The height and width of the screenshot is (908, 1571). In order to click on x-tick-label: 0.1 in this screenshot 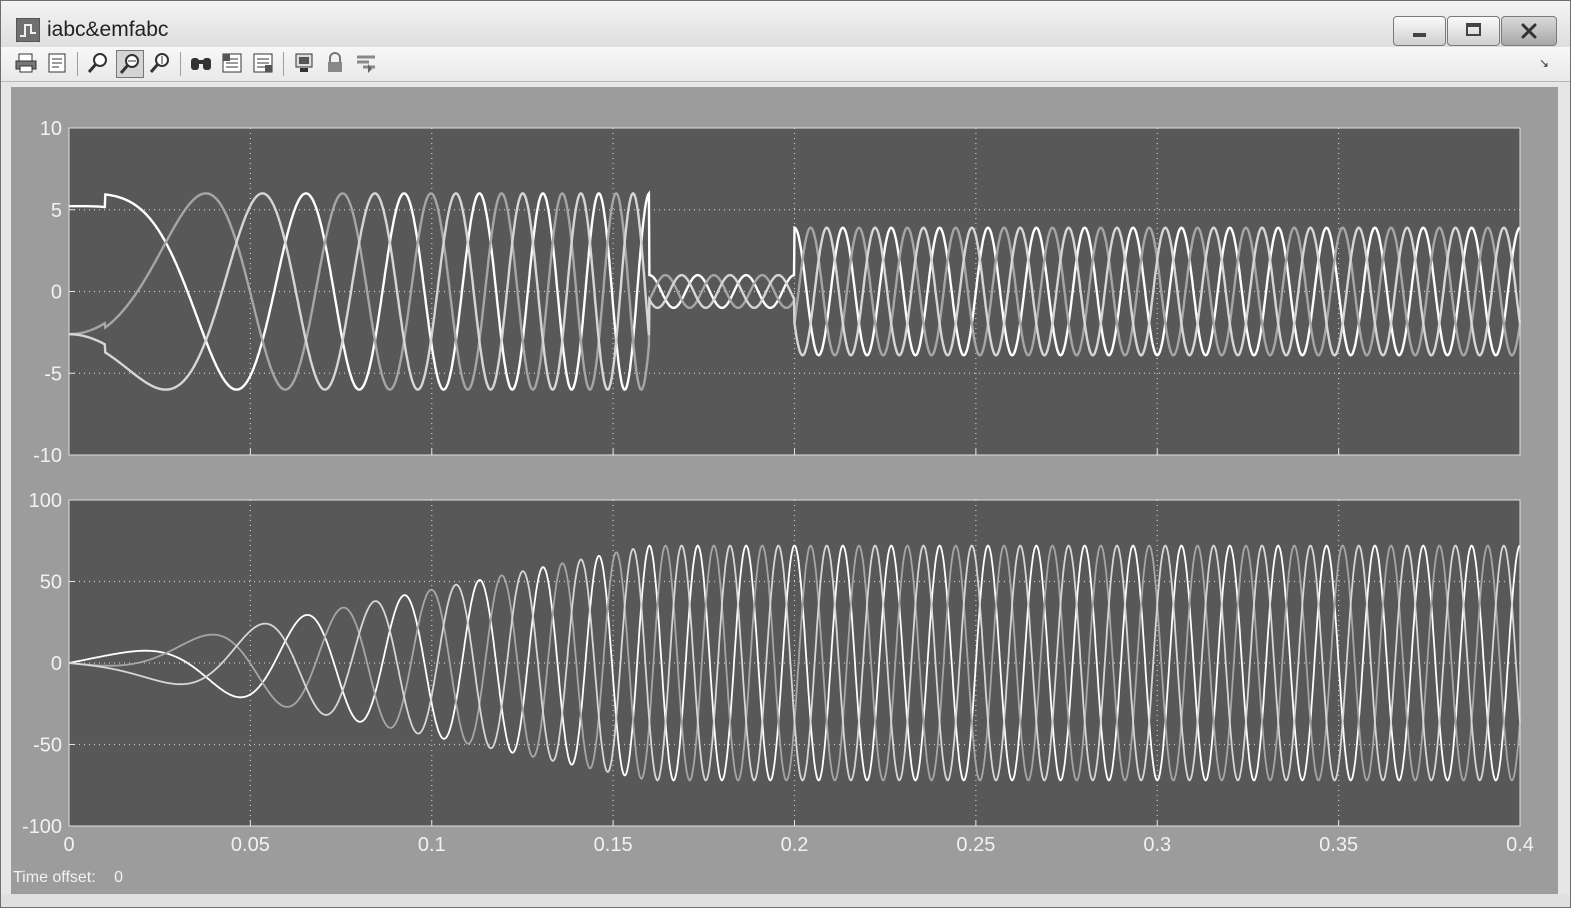, I will do `click(432, 845)`.